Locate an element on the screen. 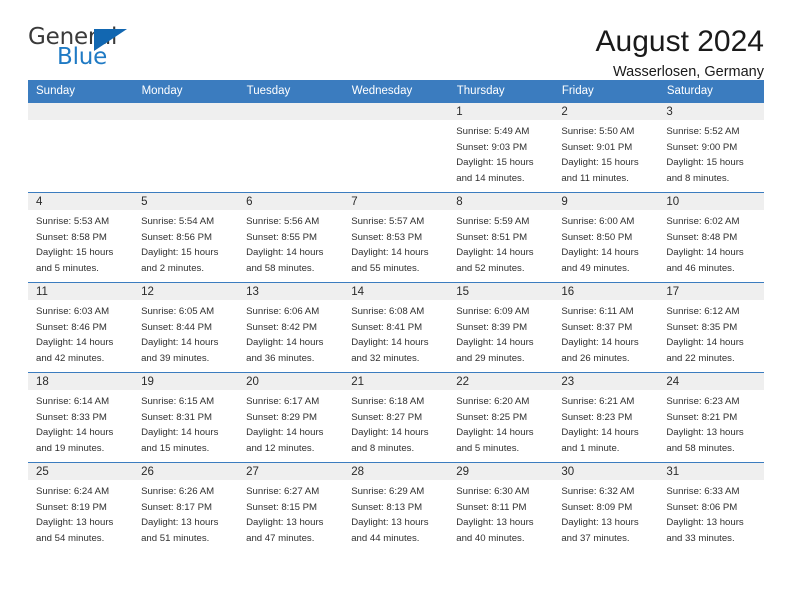 This screenshot has height=612, width=792. day-number: 27 is located at coordinates (291, 471).